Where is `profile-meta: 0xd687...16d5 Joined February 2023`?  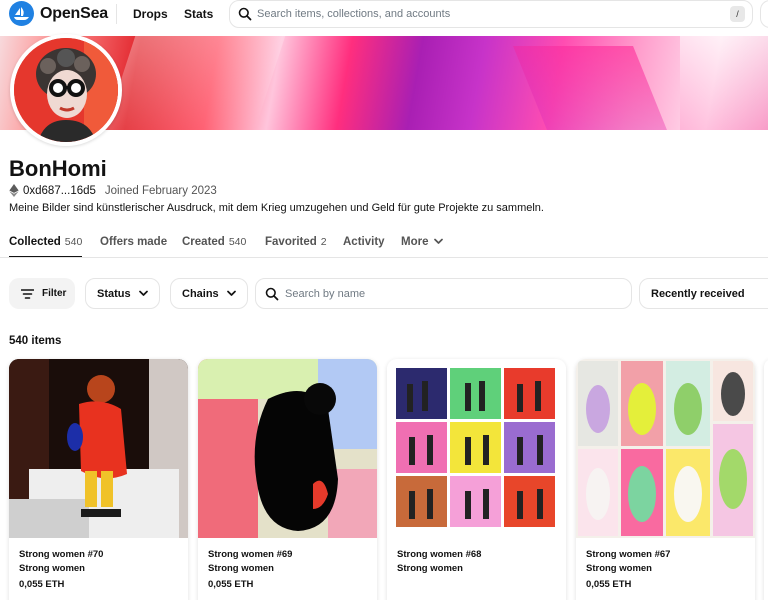
profile-meta: 0xd687...16d5 Joined February 2023 is located at coordinates (113, 190).